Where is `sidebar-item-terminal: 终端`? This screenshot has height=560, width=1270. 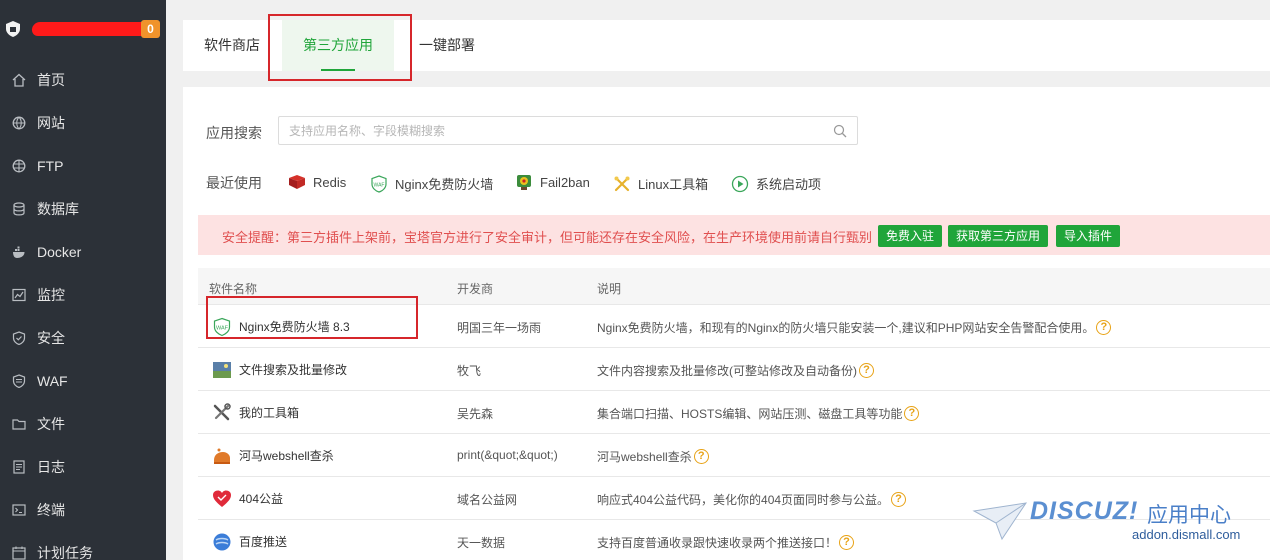
sidebar-item-terminal: 终端 is located at coordinates (83, 509).